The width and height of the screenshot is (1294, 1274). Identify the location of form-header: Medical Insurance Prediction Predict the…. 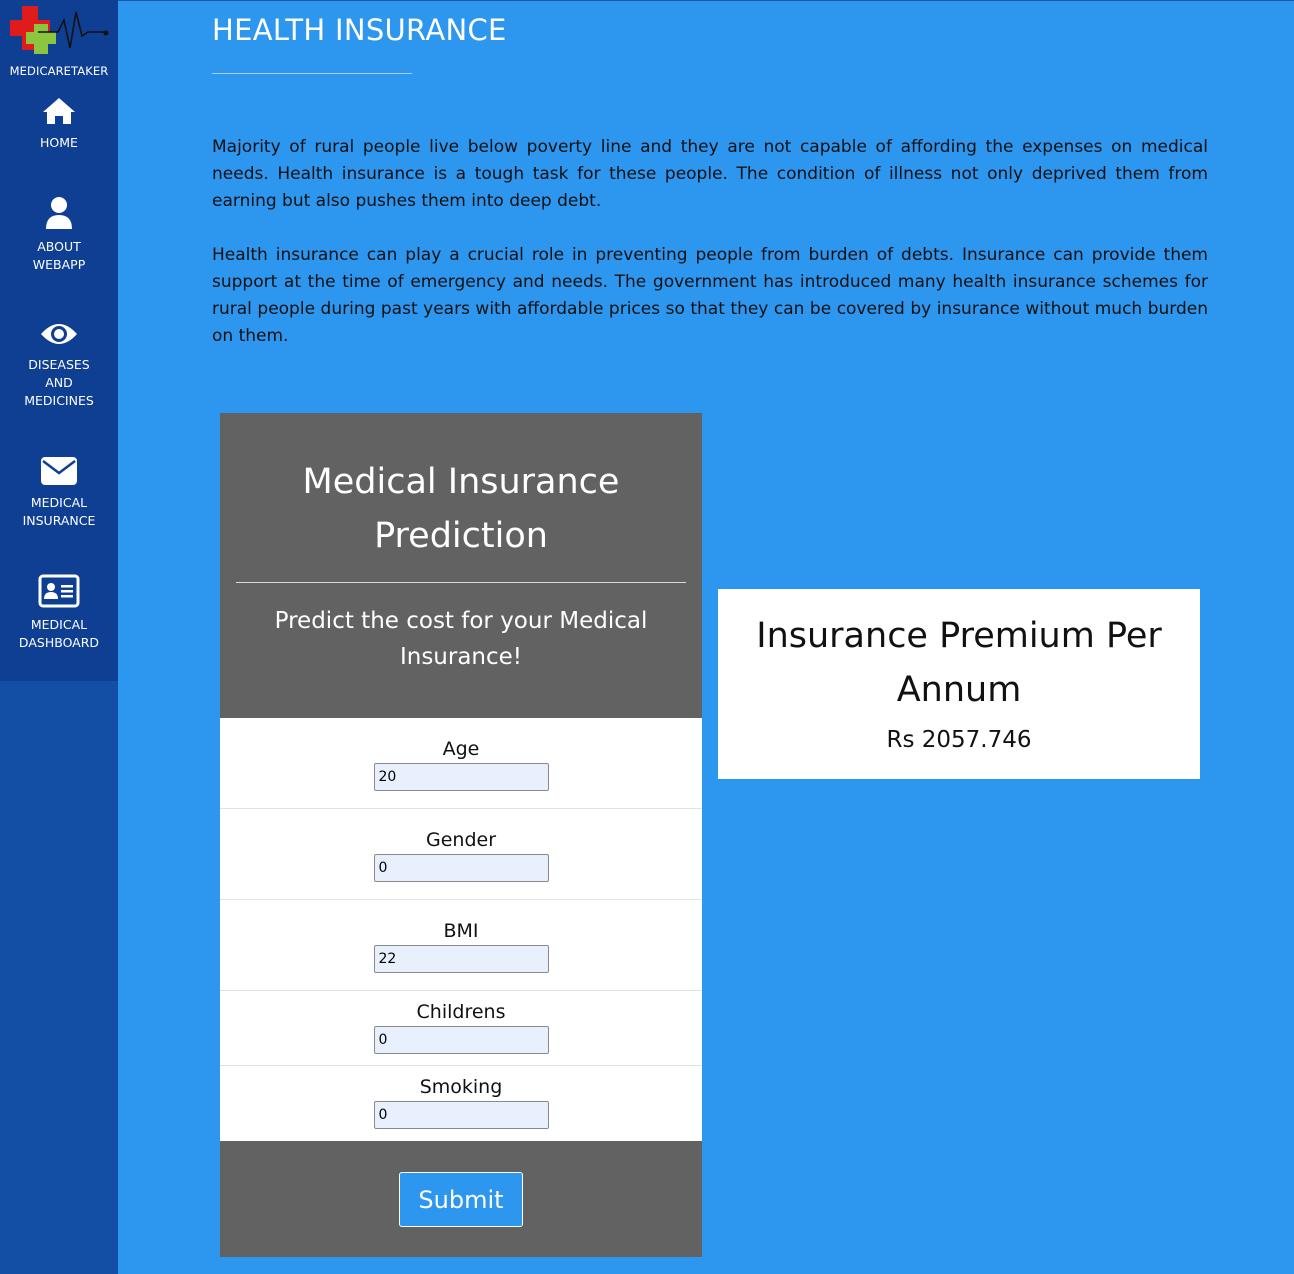
(461, 565).